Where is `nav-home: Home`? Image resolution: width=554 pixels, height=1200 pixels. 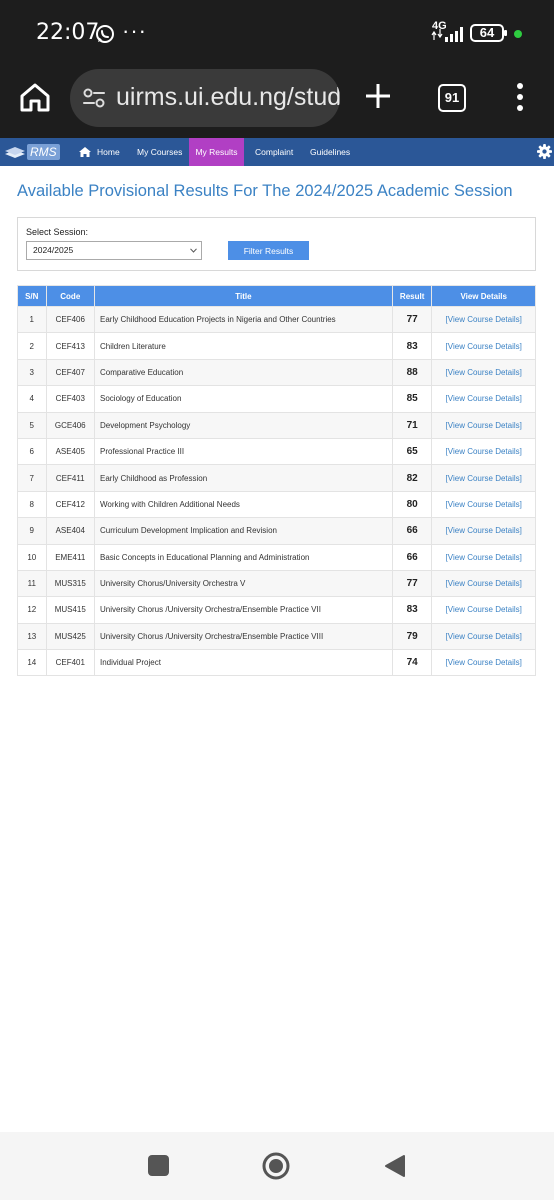
nav-home: Home is located at coordinates (99, 152).